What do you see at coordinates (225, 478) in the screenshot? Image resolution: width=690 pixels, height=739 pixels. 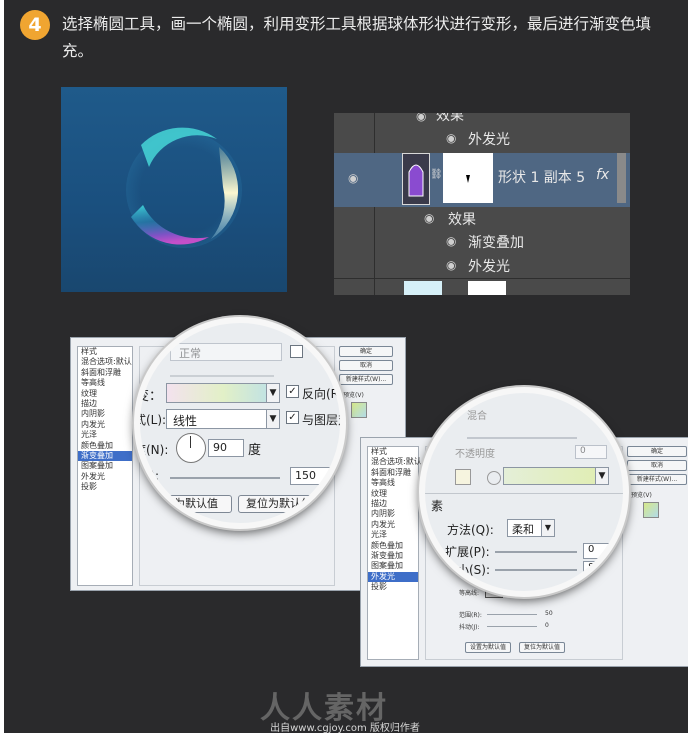 I see `scale-slider` at bounding box center [225, 478].